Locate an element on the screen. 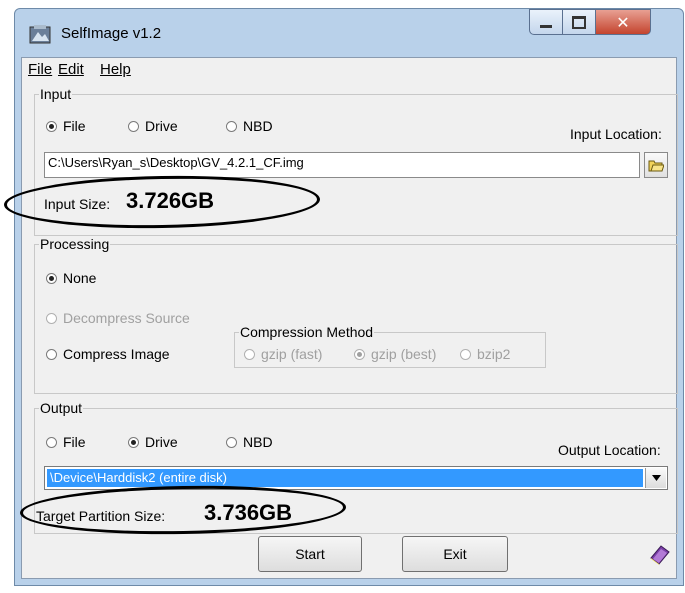  output-radio-nbd: NBD is located at coordinates (249, 442).